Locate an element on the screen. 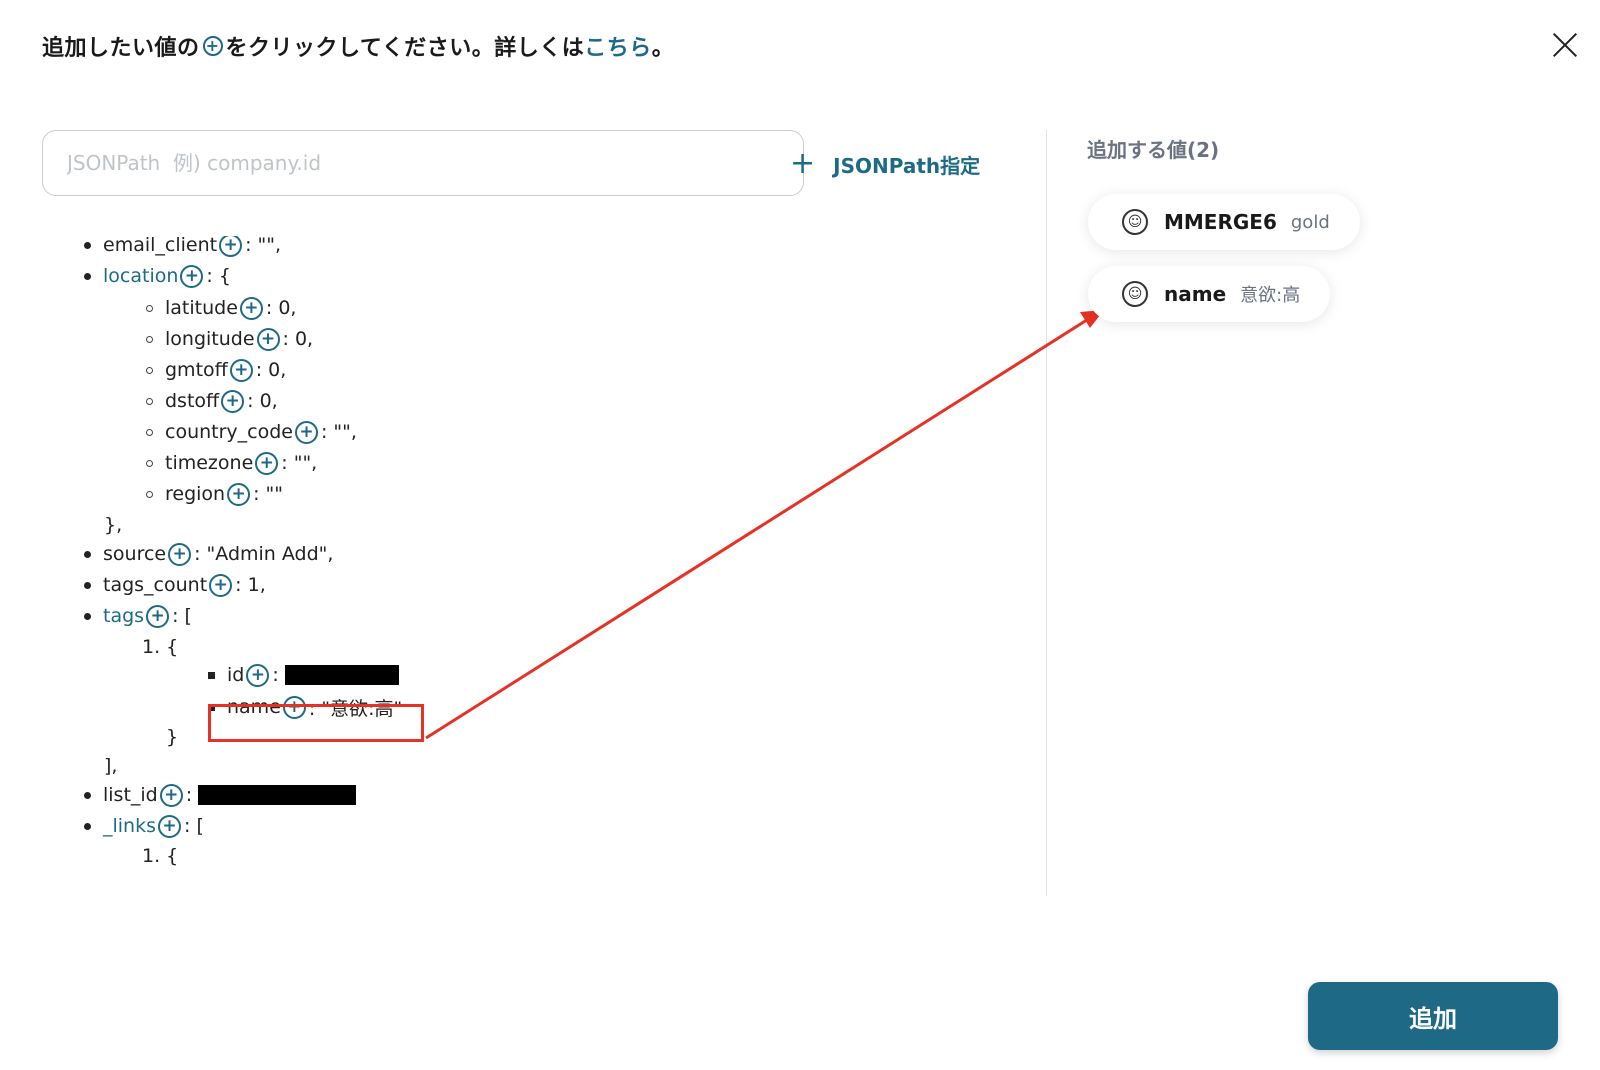 The image size is (1600, 1070). highlight-box is located at coordinates (316, 723).